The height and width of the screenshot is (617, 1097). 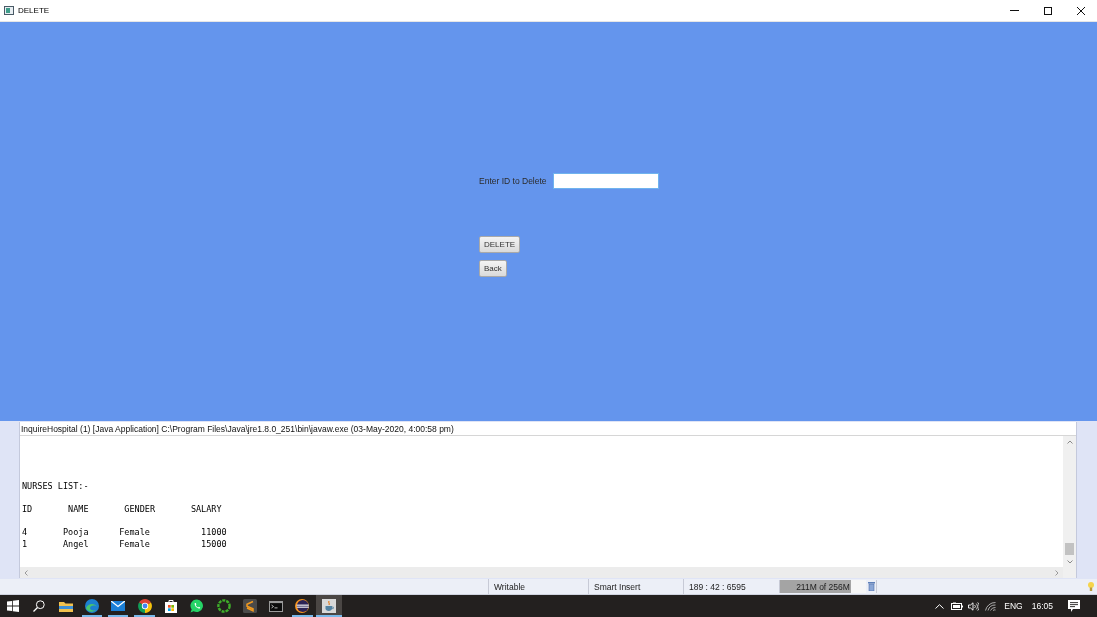 I want to click on window-title: DELETE, so click(x=34, y=10).